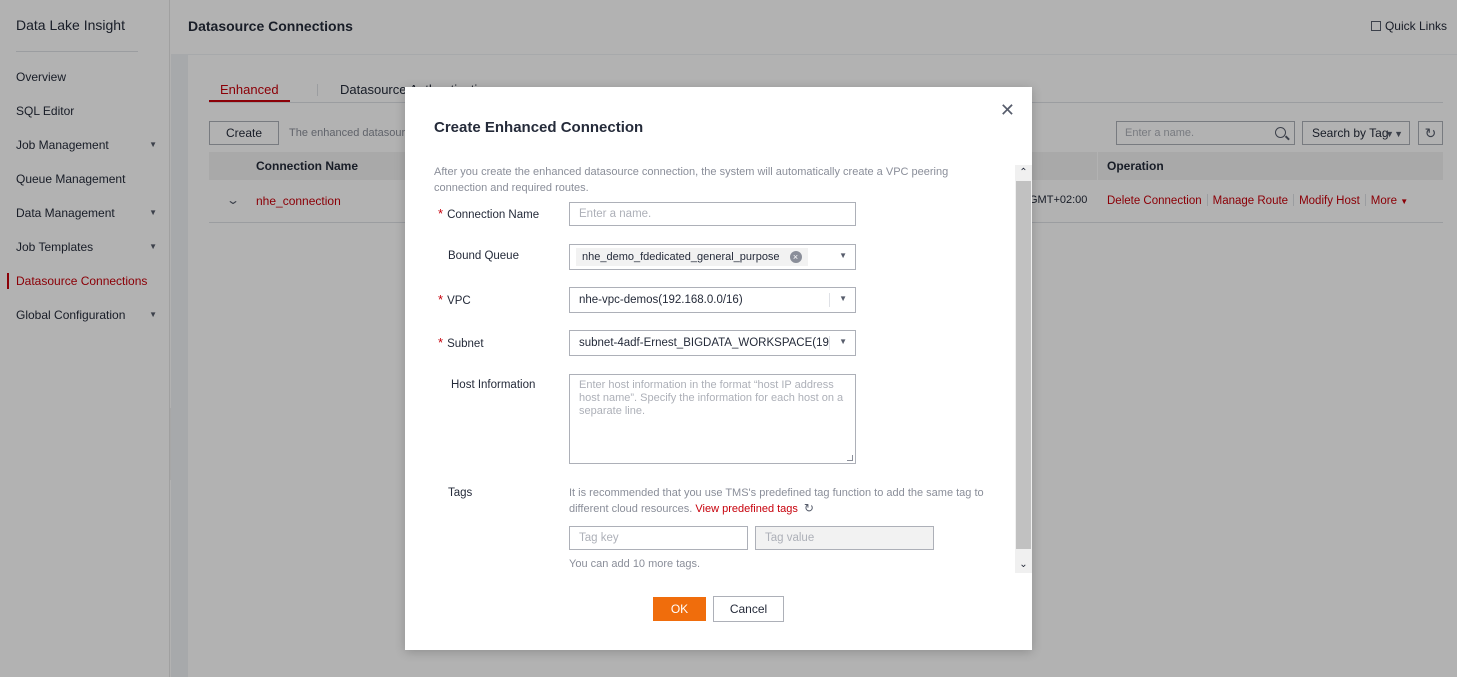 The image size is (1457, 677). What do you see at coordinates (1023, 173) in the screenshot?
I see `scroll-up-icon: ⌃` at bounding box center [1023, 173].